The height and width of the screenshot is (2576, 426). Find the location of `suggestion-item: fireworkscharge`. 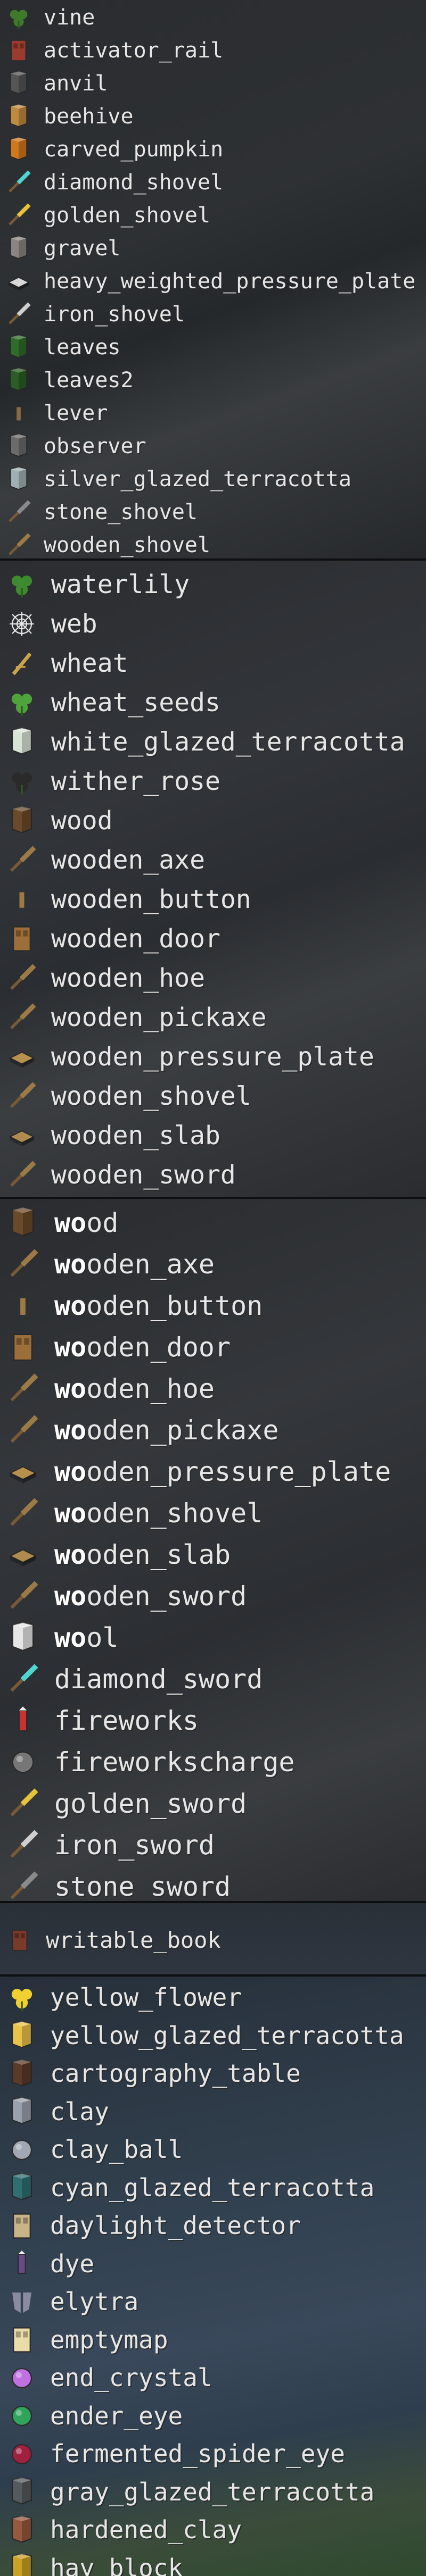

suggestion-item: fireworkscharge is located at coordinates (213, 1762).